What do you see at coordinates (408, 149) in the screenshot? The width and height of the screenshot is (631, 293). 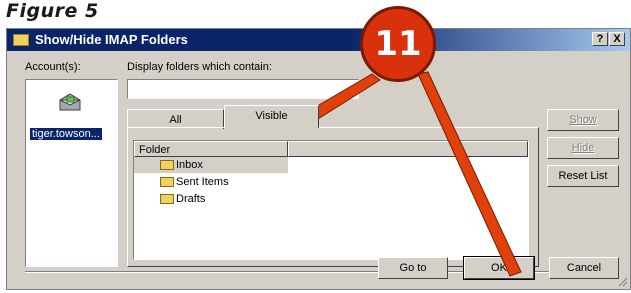 I see `extra-column-header` at bounding box center [408, 149].